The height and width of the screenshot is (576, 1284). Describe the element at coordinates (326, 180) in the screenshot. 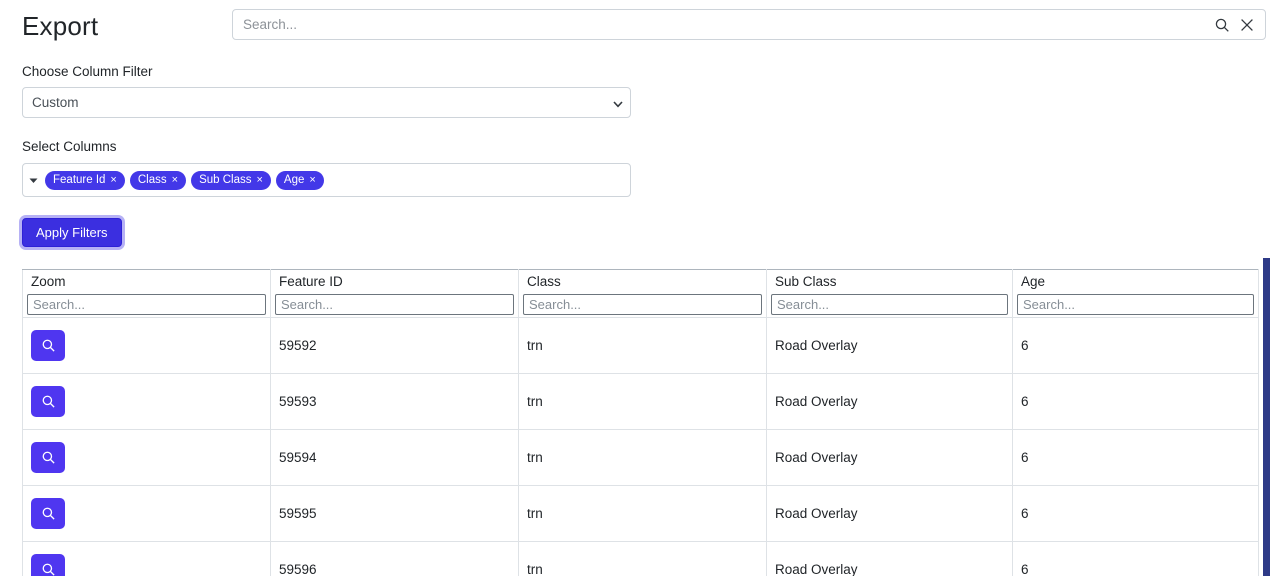

I see `select-columns-field: Feature Id × Class × Sub Class × Age ×` at that location.